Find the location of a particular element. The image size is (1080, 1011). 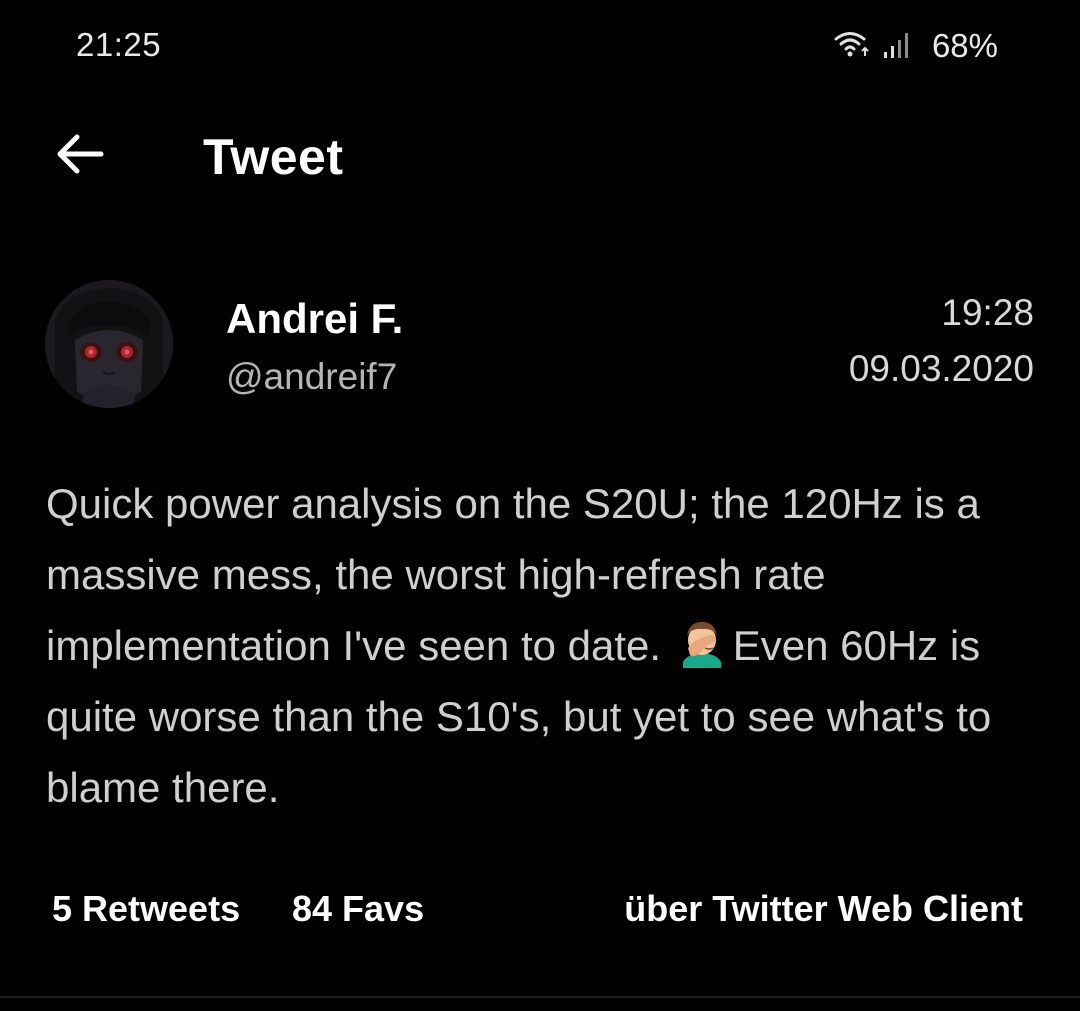

retweets-count: 5 Retweets is located at coordinates (146, 909).